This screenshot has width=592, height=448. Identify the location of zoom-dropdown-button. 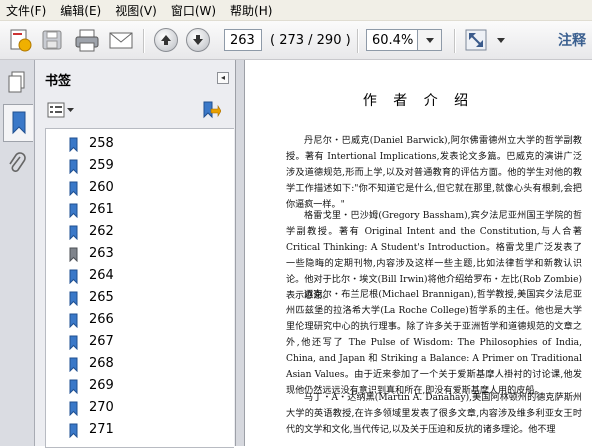
(430, 40).